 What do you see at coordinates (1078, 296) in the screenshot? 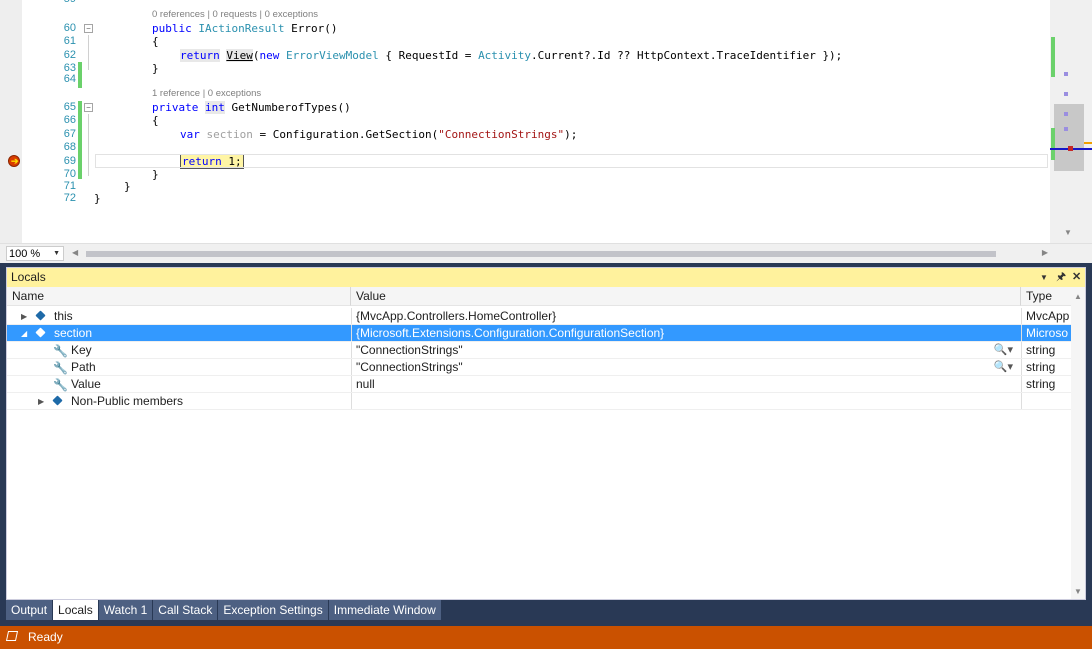
I see `scroll-up-icon: ▲` at bounding box center [1078, 296].